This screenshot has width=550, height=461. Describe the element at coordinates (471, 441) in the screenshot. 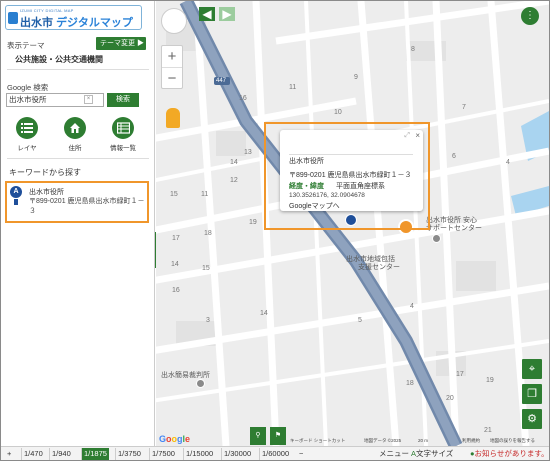

I see `terms-link: 利用規約` at that location.